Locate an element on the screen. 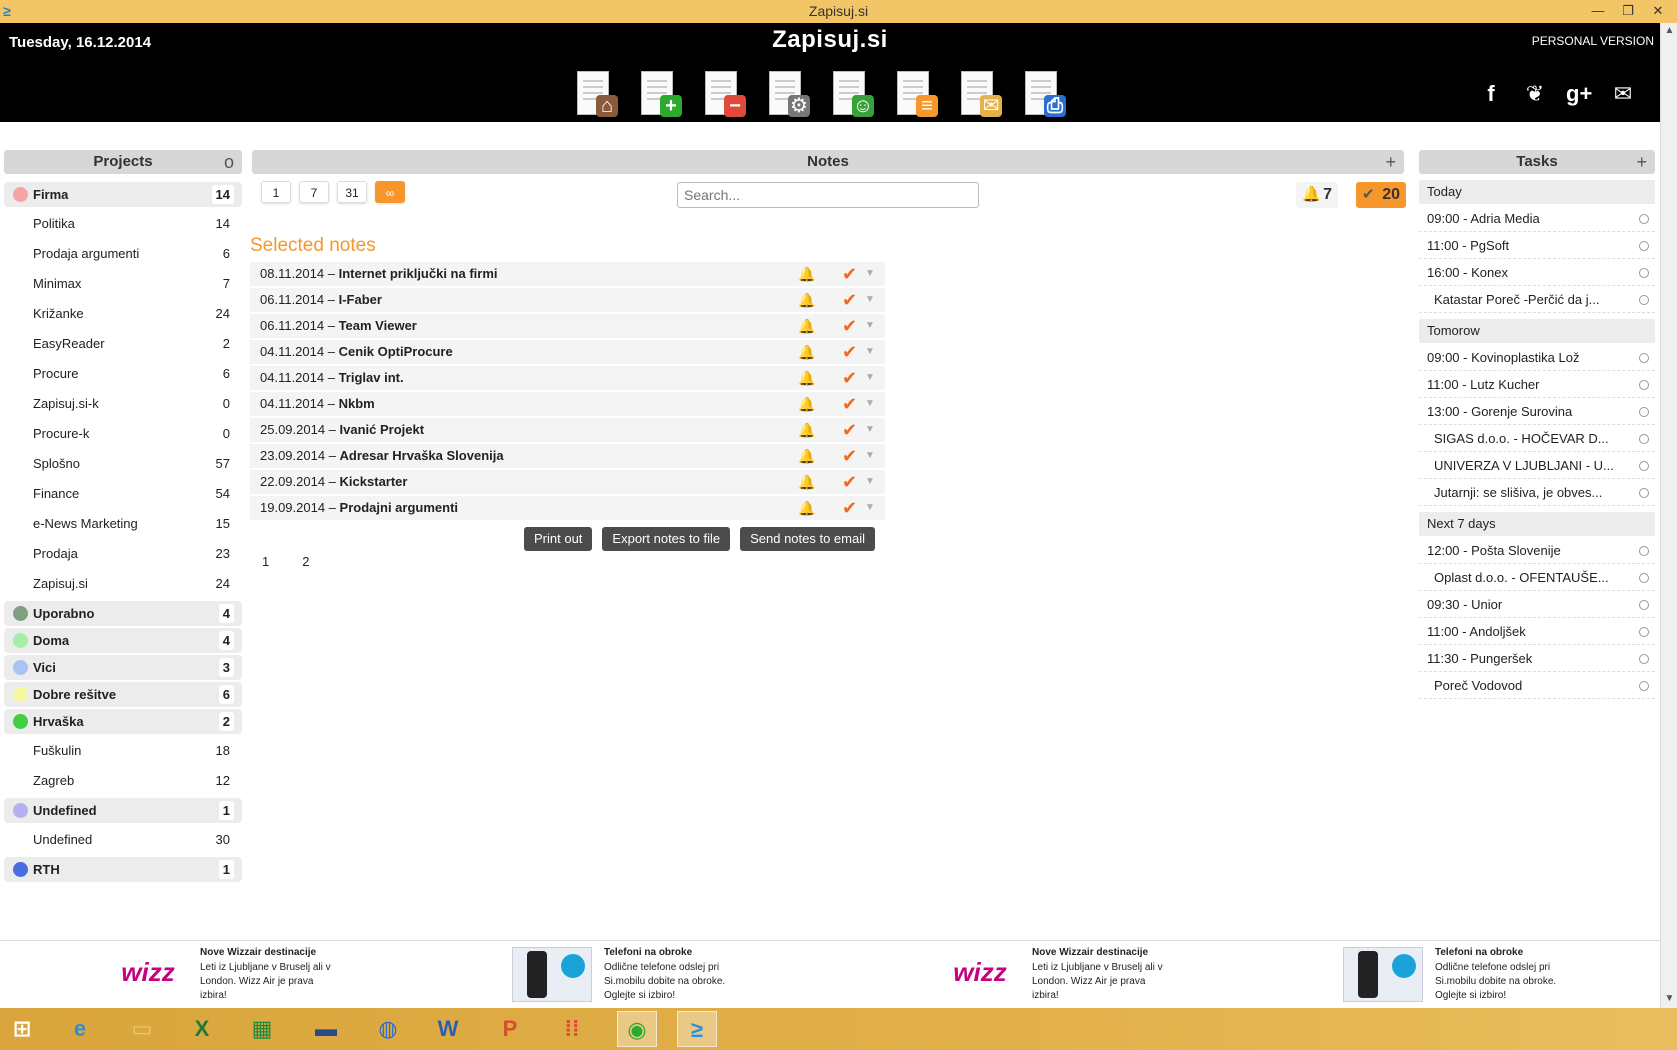 The width and height of the screenshot is (1677, 1050). project-item: Fuškulin 18 is located at coordinates (123, 751).